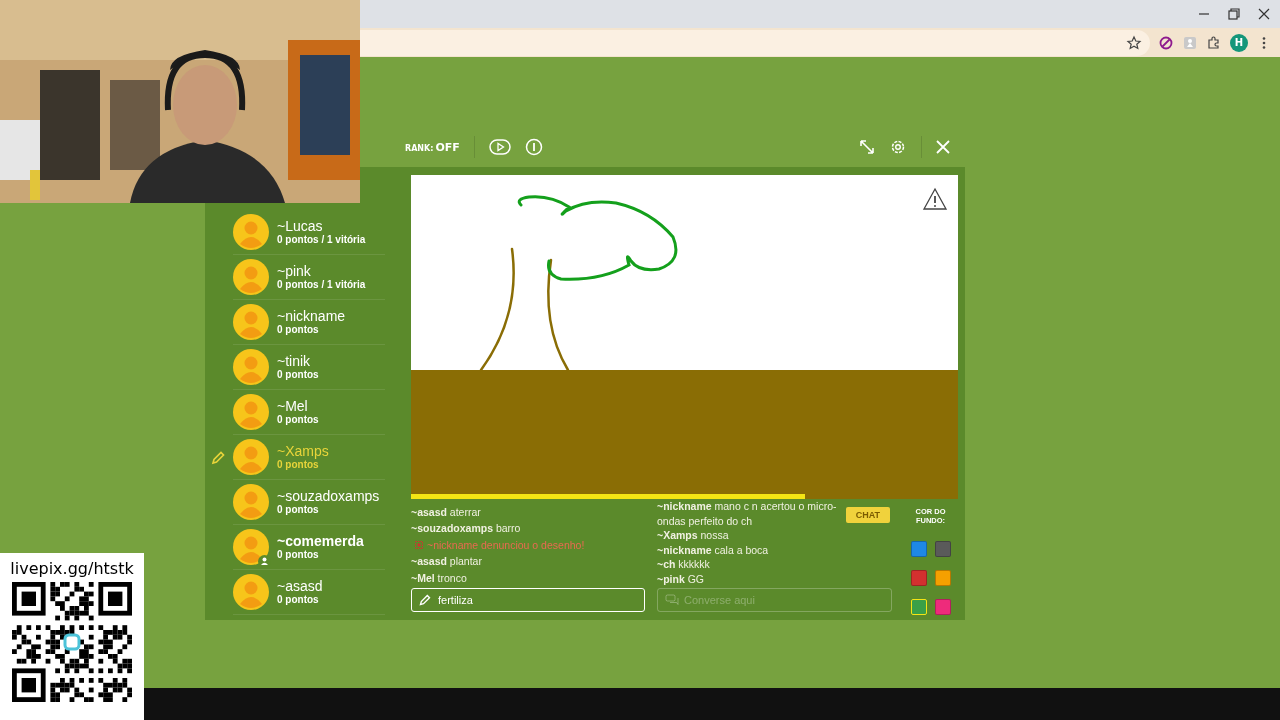 The height and width of the screenshot is (720, 1280). Describe the element at coordinates (419, 544) in the screenshot. I see `alert-icon` at that location.